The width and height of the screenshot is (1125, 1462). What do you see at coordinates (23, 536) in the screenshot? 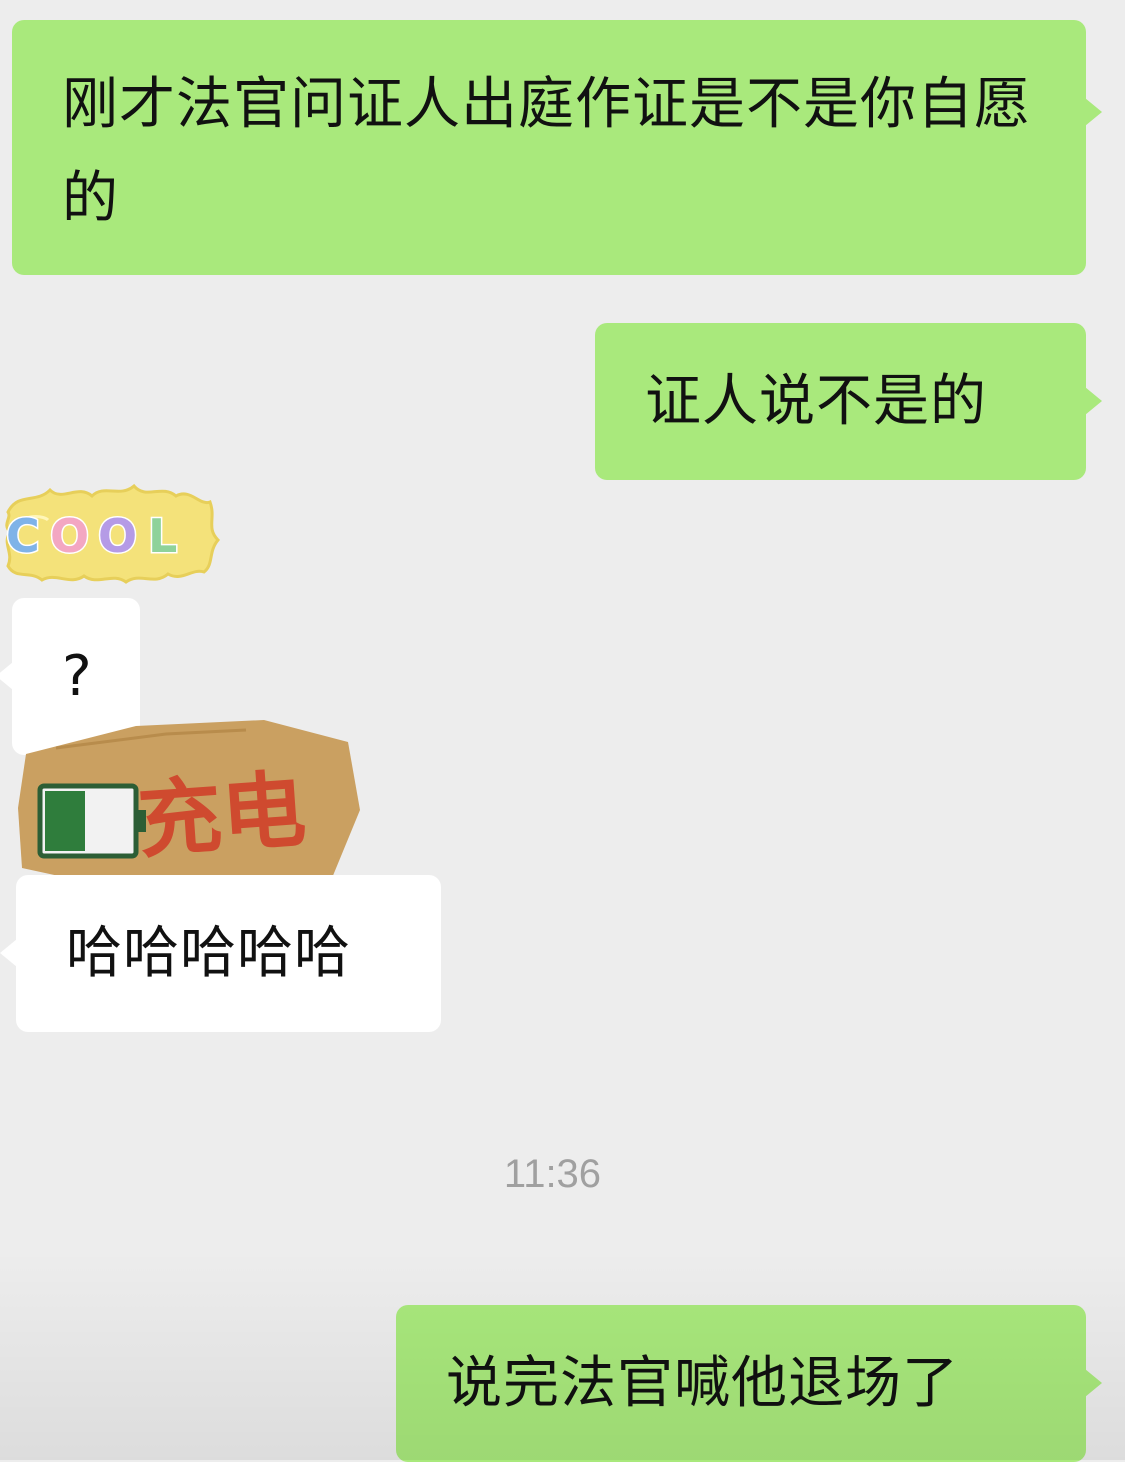
I see `sticker-letter: C` at bounding box center [23, 536].